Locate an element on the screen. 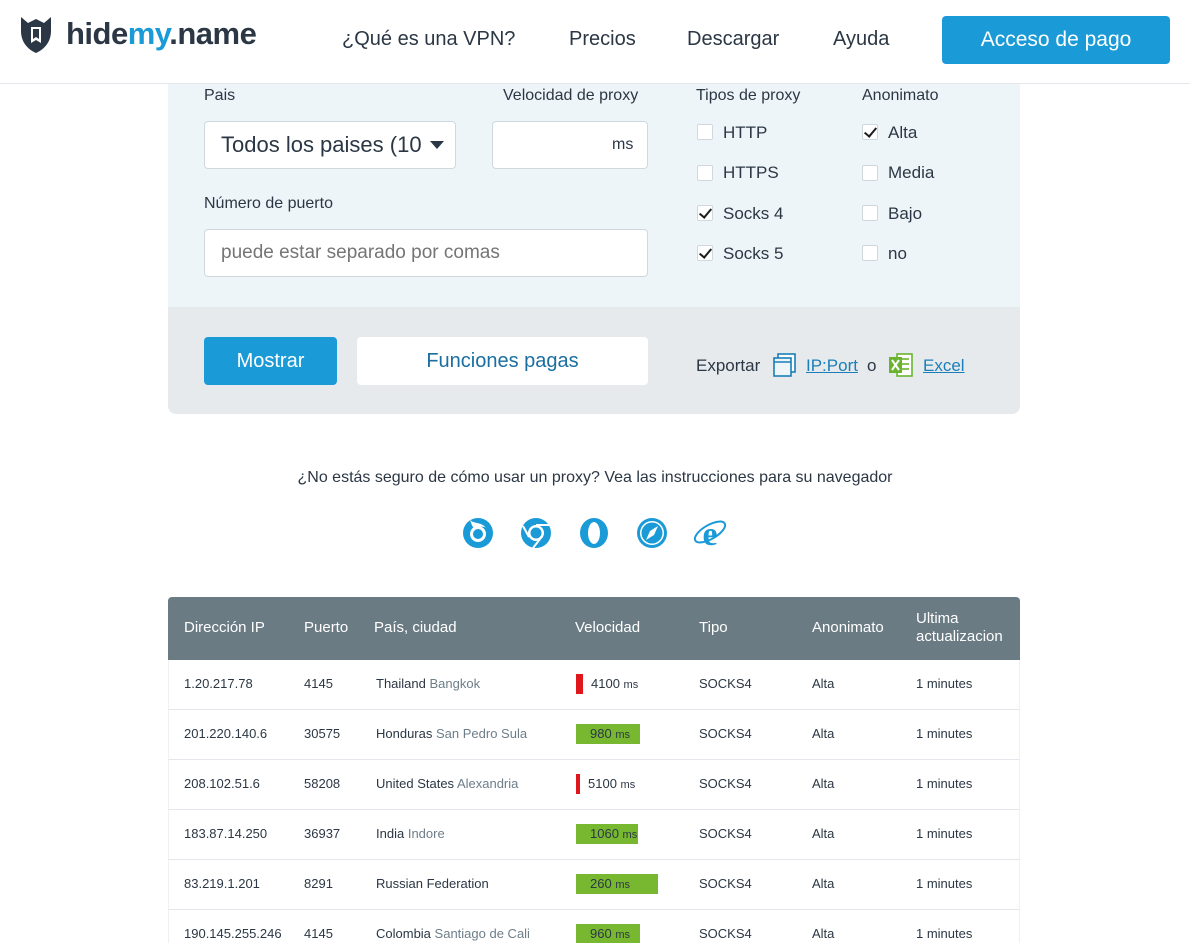 Image resolution: width=1190 pixels, height=943 pixels. cell-ip: 208.102.51.6 is located at coordinates (222, 783).